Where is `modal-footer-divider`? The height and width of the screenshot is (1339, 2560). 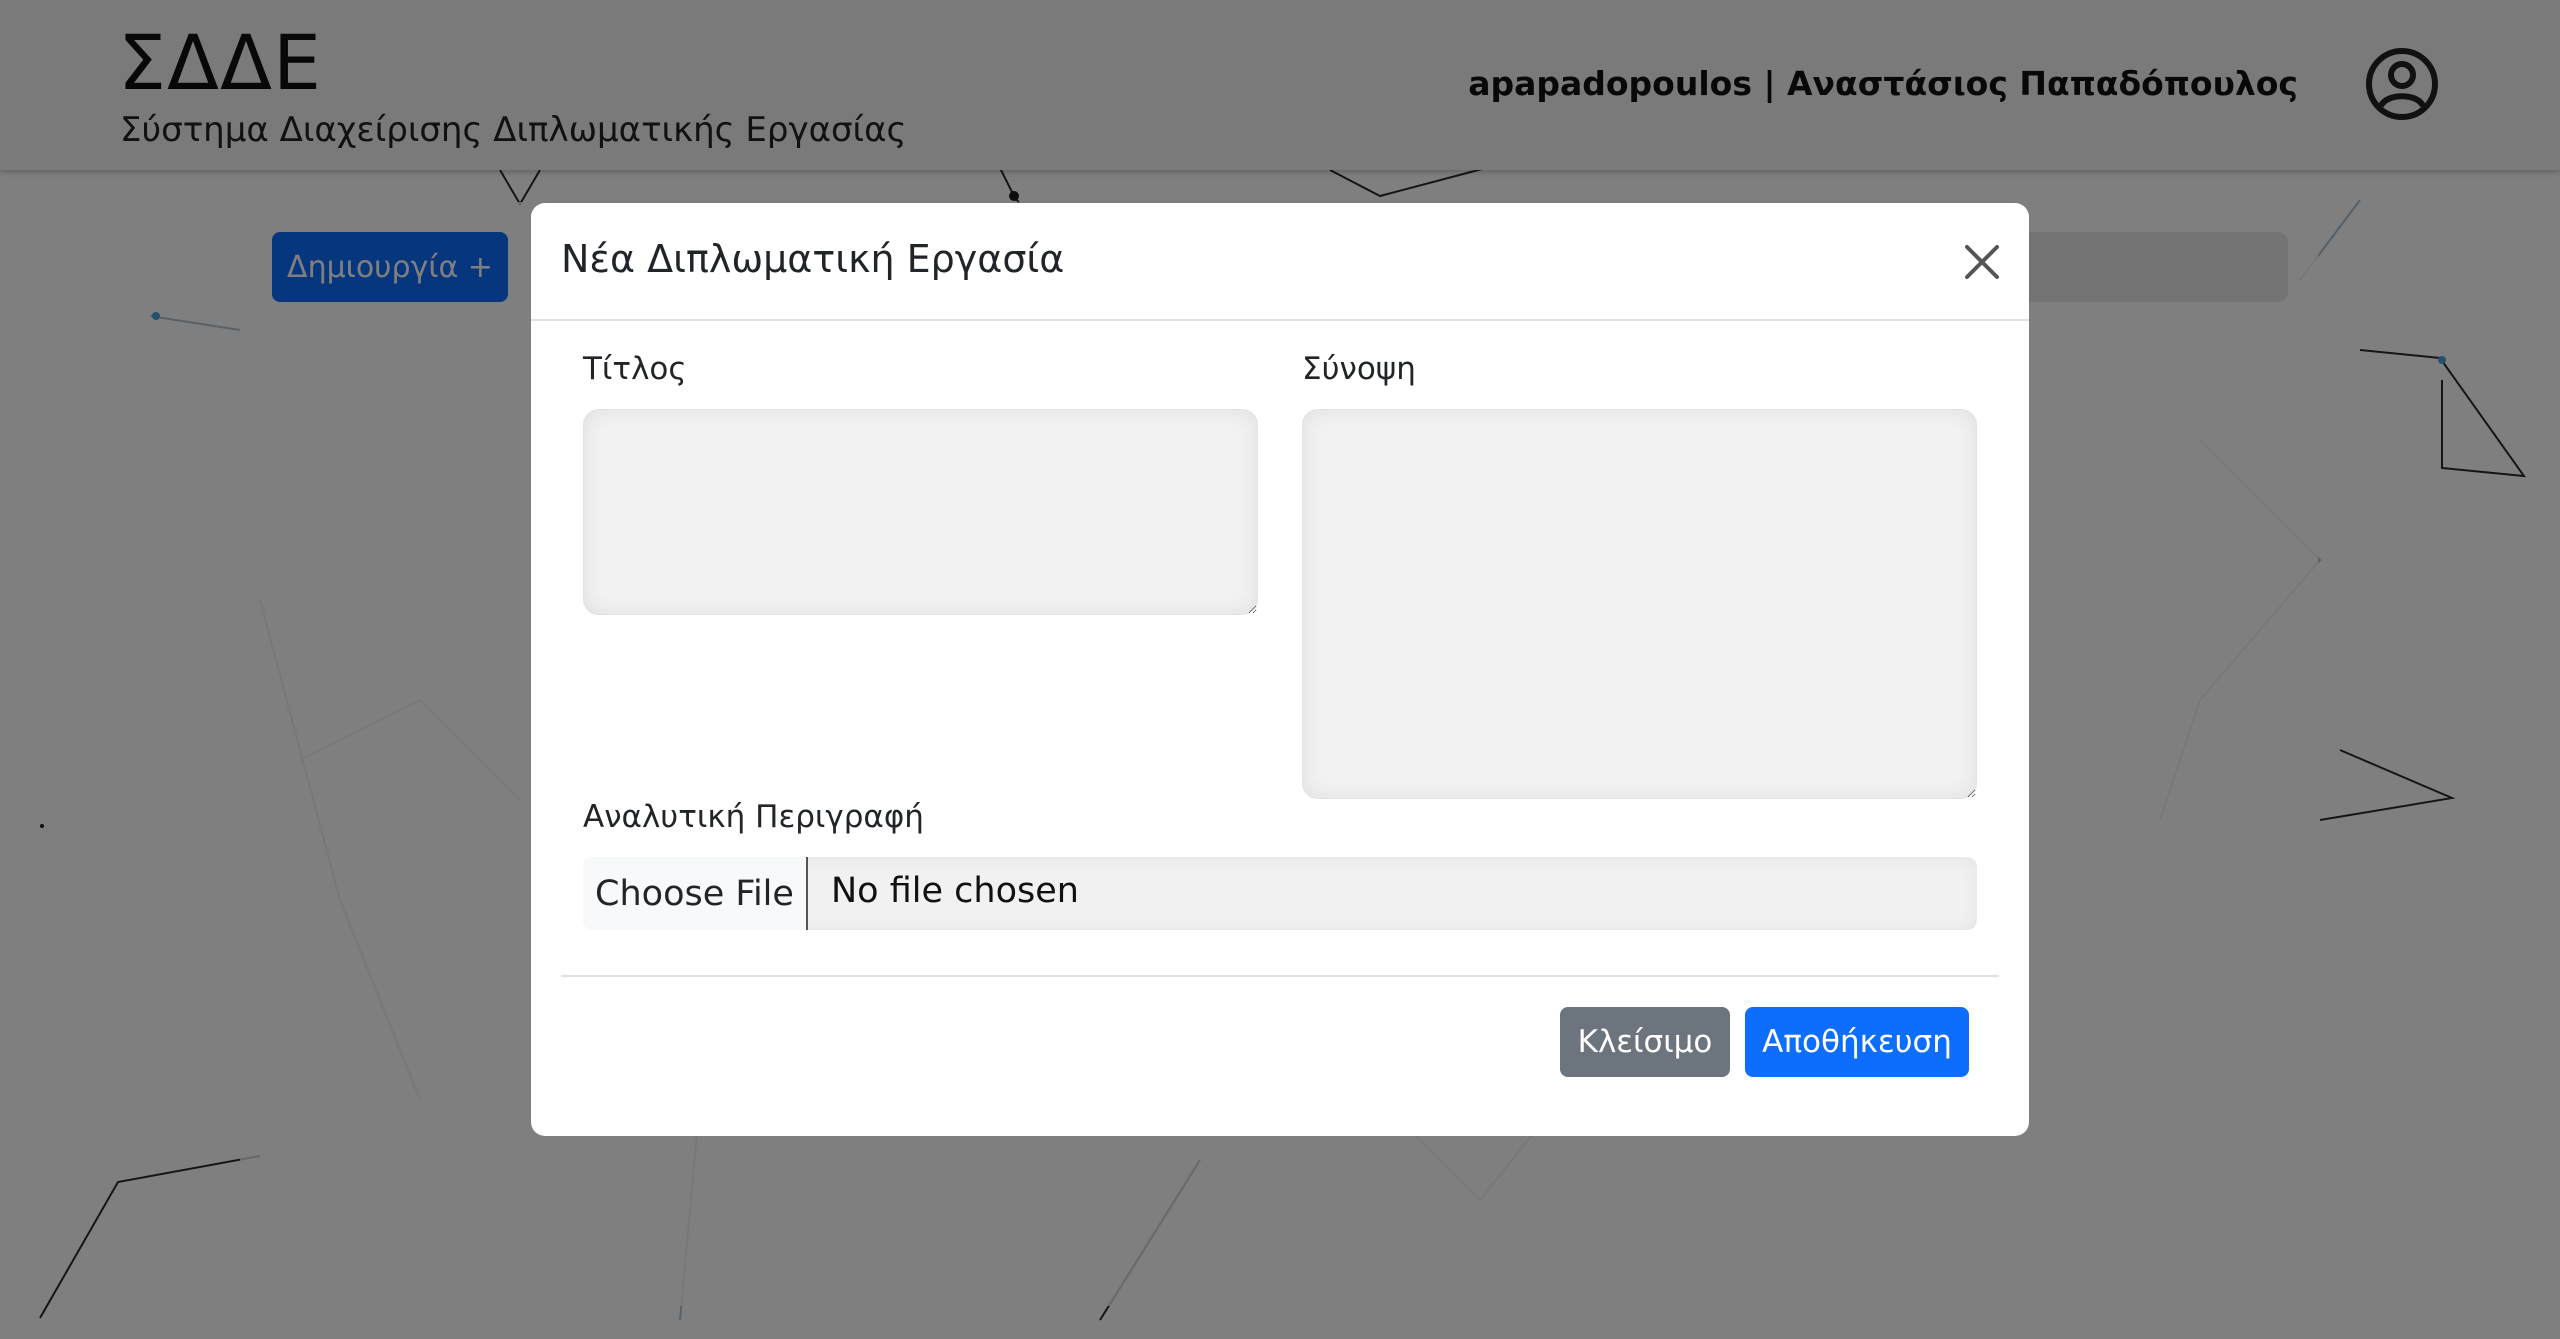
modal-footer-divider is located at coordinates (1280, 976).